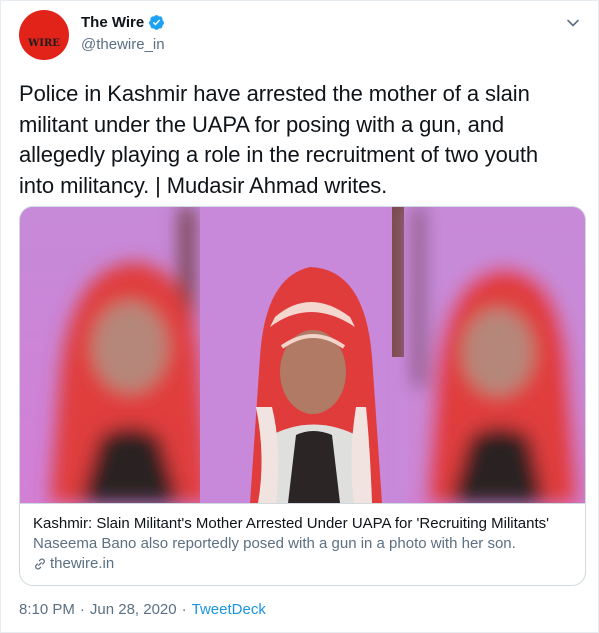  Describe the element at coordinates (573, 23) in the screenshot. I see `chevron-down-icon` at that location.